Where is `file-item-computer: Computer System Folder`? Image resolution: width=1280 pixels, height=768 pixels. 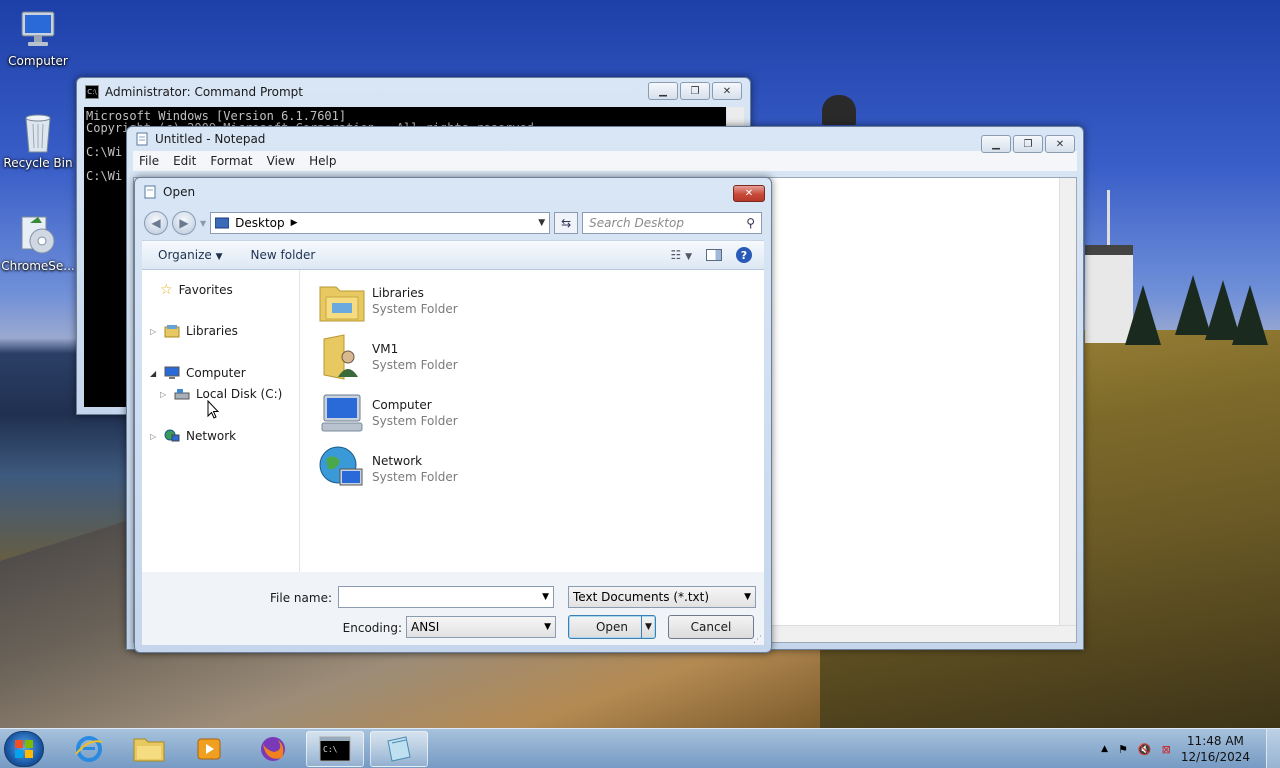
file-item-computer: Computer System Folder is located at coordinates (388, 413).